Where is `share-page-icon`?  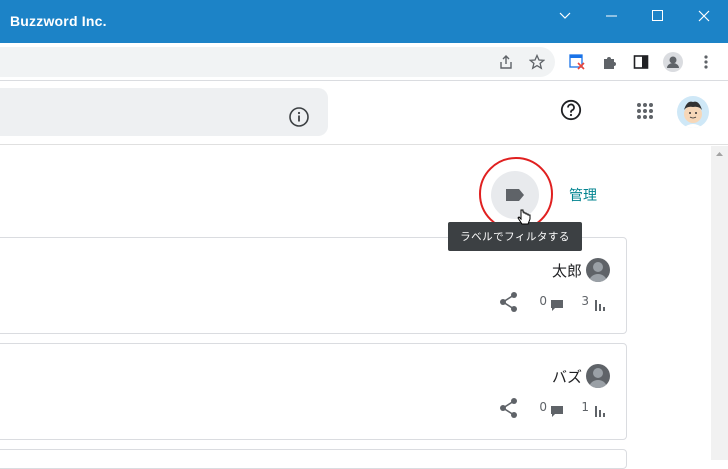
share-page-icon is located at coordinates (506, 62).